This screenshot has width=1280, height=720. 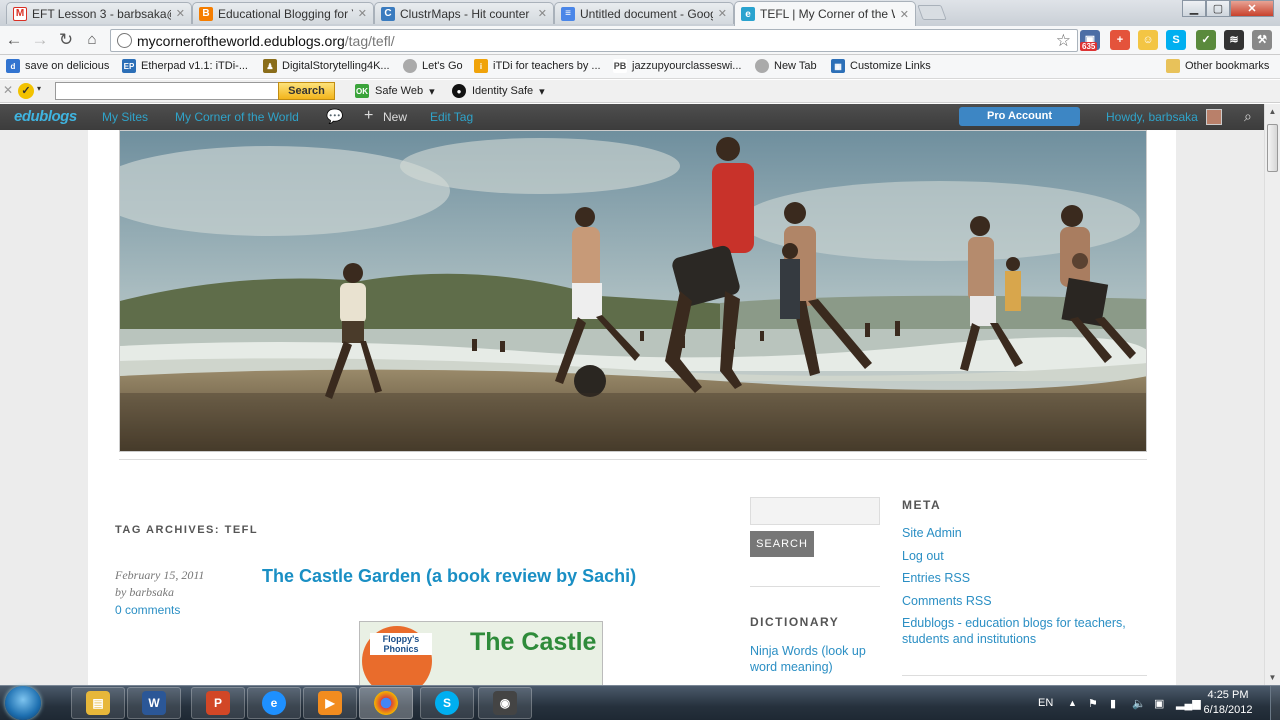 What do you see at coordinates (206, 13) in the screenshot?
I see `blogger-icon: B` at bounding box center [206, 13].